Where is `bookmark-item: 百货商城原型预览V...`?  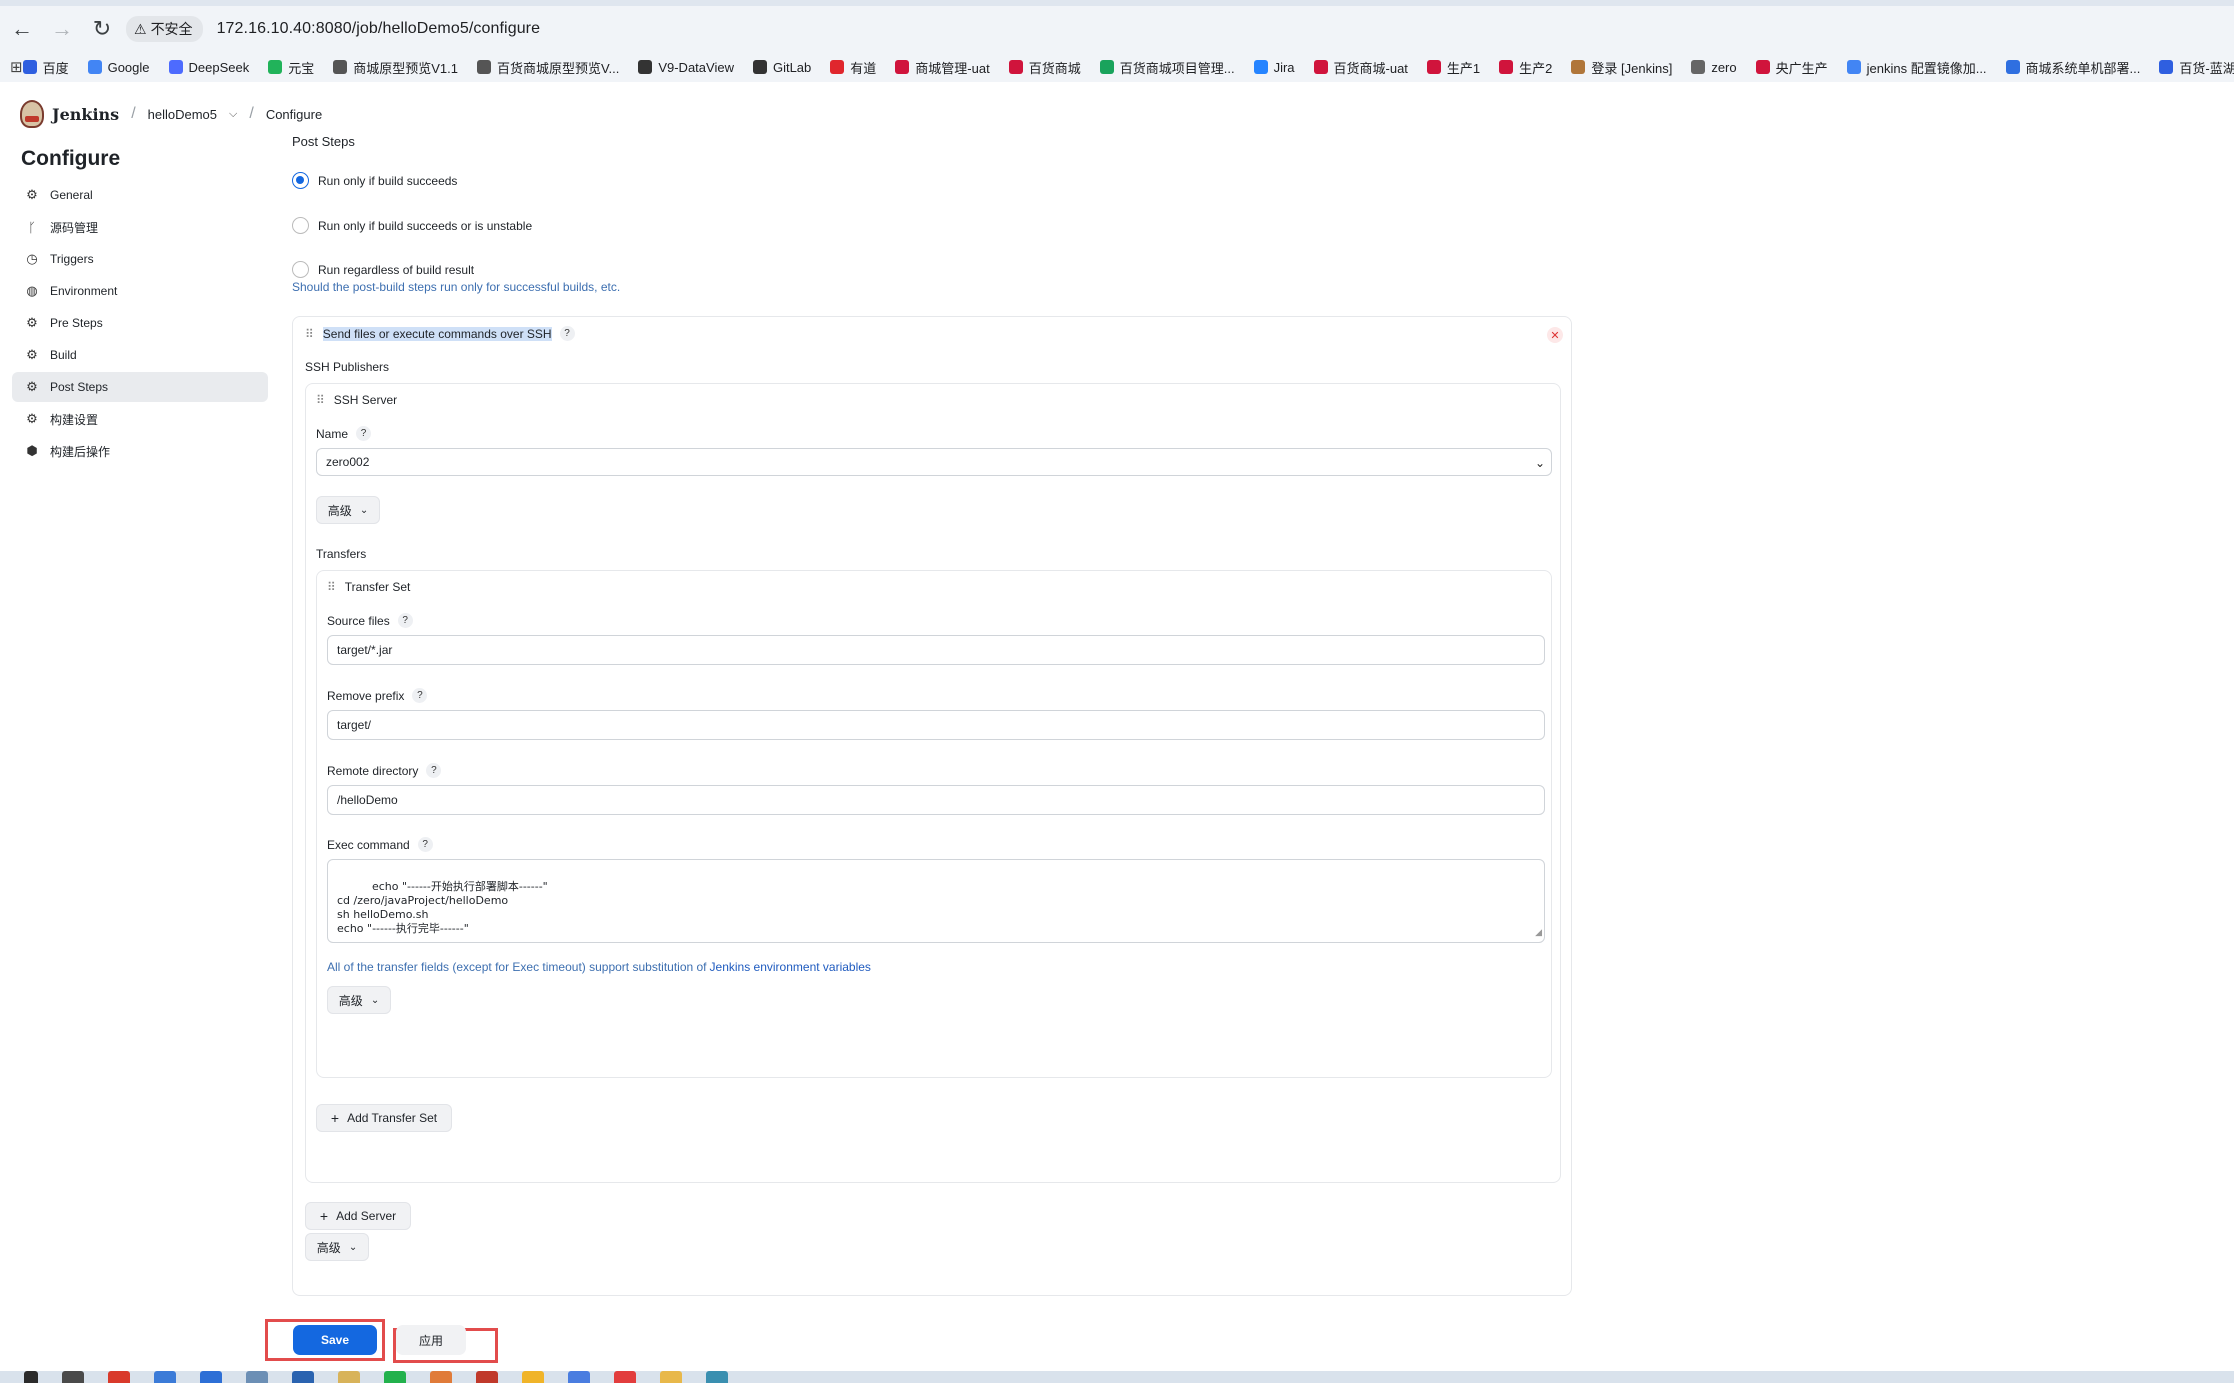
bookmark-item: 百货商城原型预览V... is located at coordinates (548, 67).